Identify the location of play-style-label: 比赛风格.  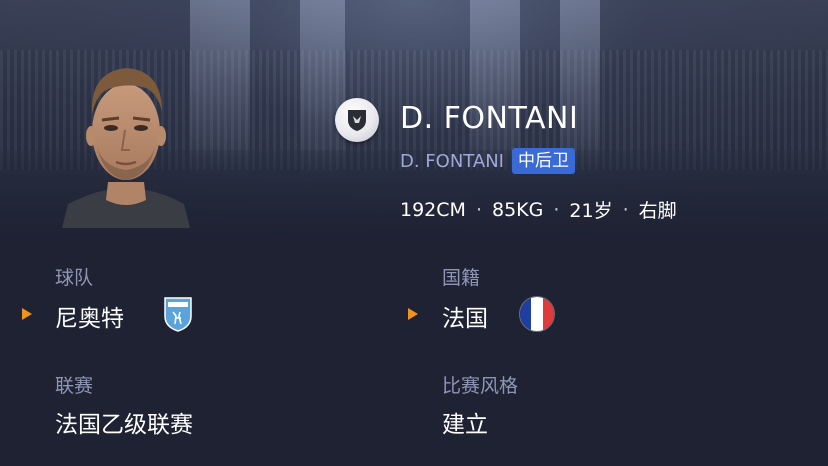
(480, 386).